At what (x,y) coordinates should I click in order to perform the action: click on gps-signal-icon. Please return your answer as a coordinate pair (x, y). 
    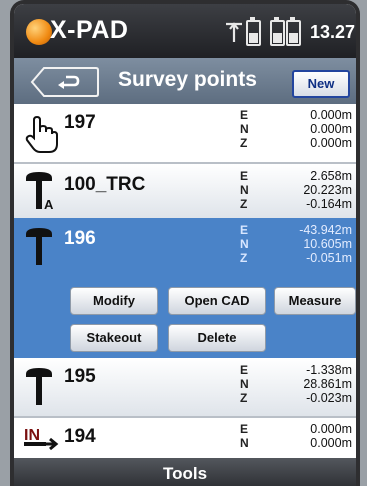
    Looking at the image, I should click on (234, 32).